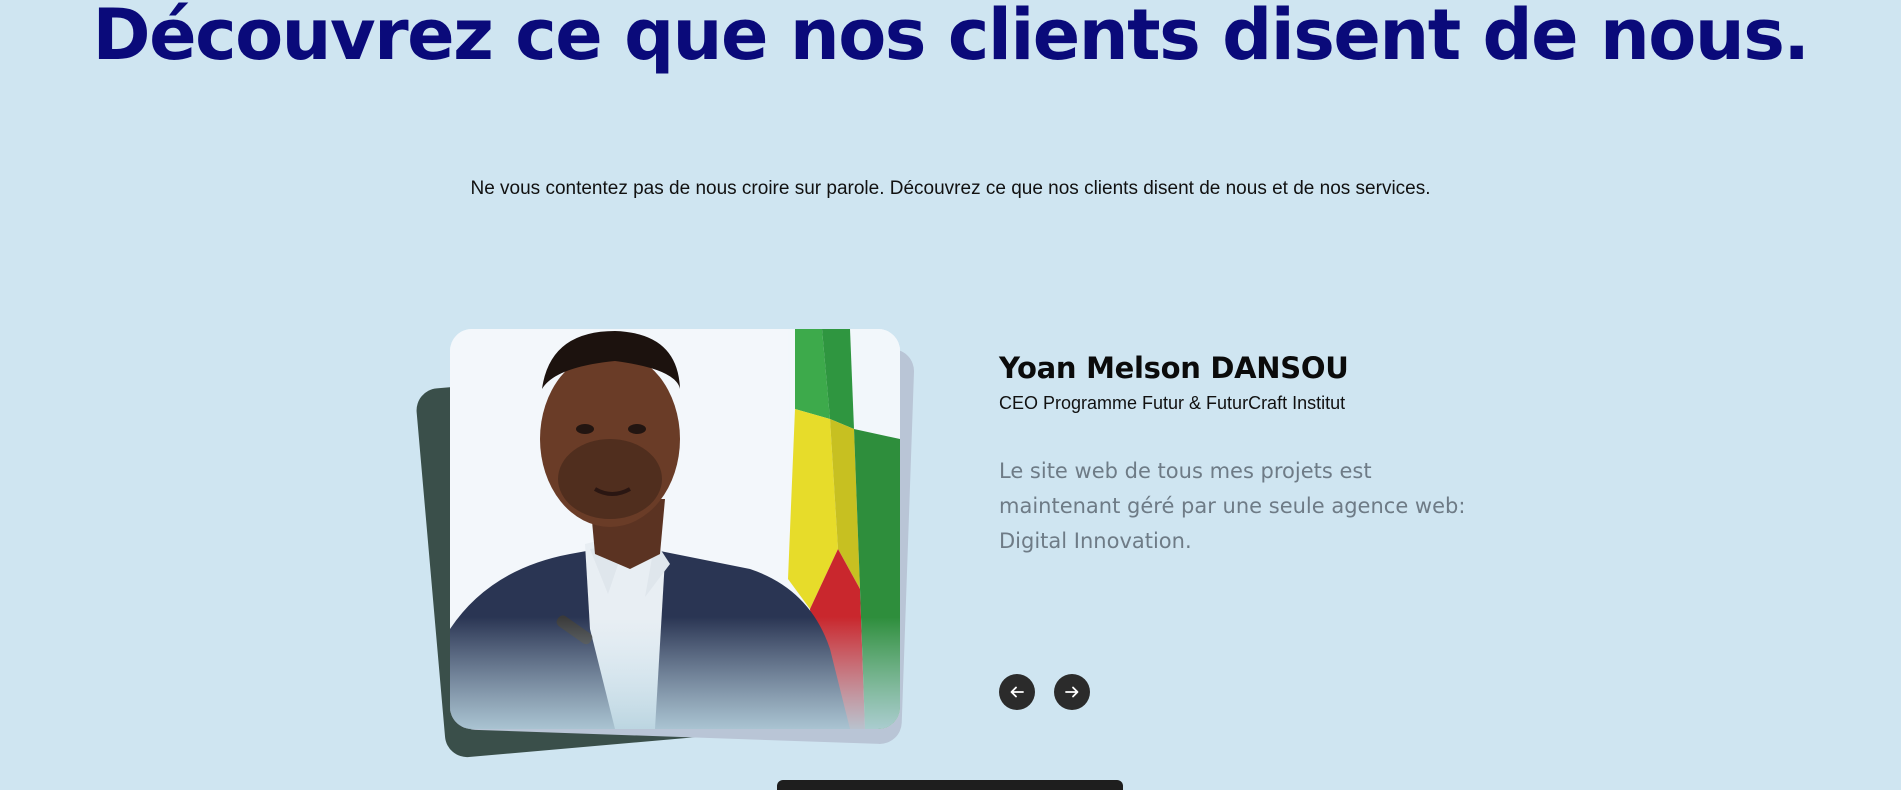 The height and width of the screenshot is (790, 1901). Describe the element at coordinates (1174, 368) in the screenshot. I see `testimonial-name: Yoan Melson DANSOU` at that location.